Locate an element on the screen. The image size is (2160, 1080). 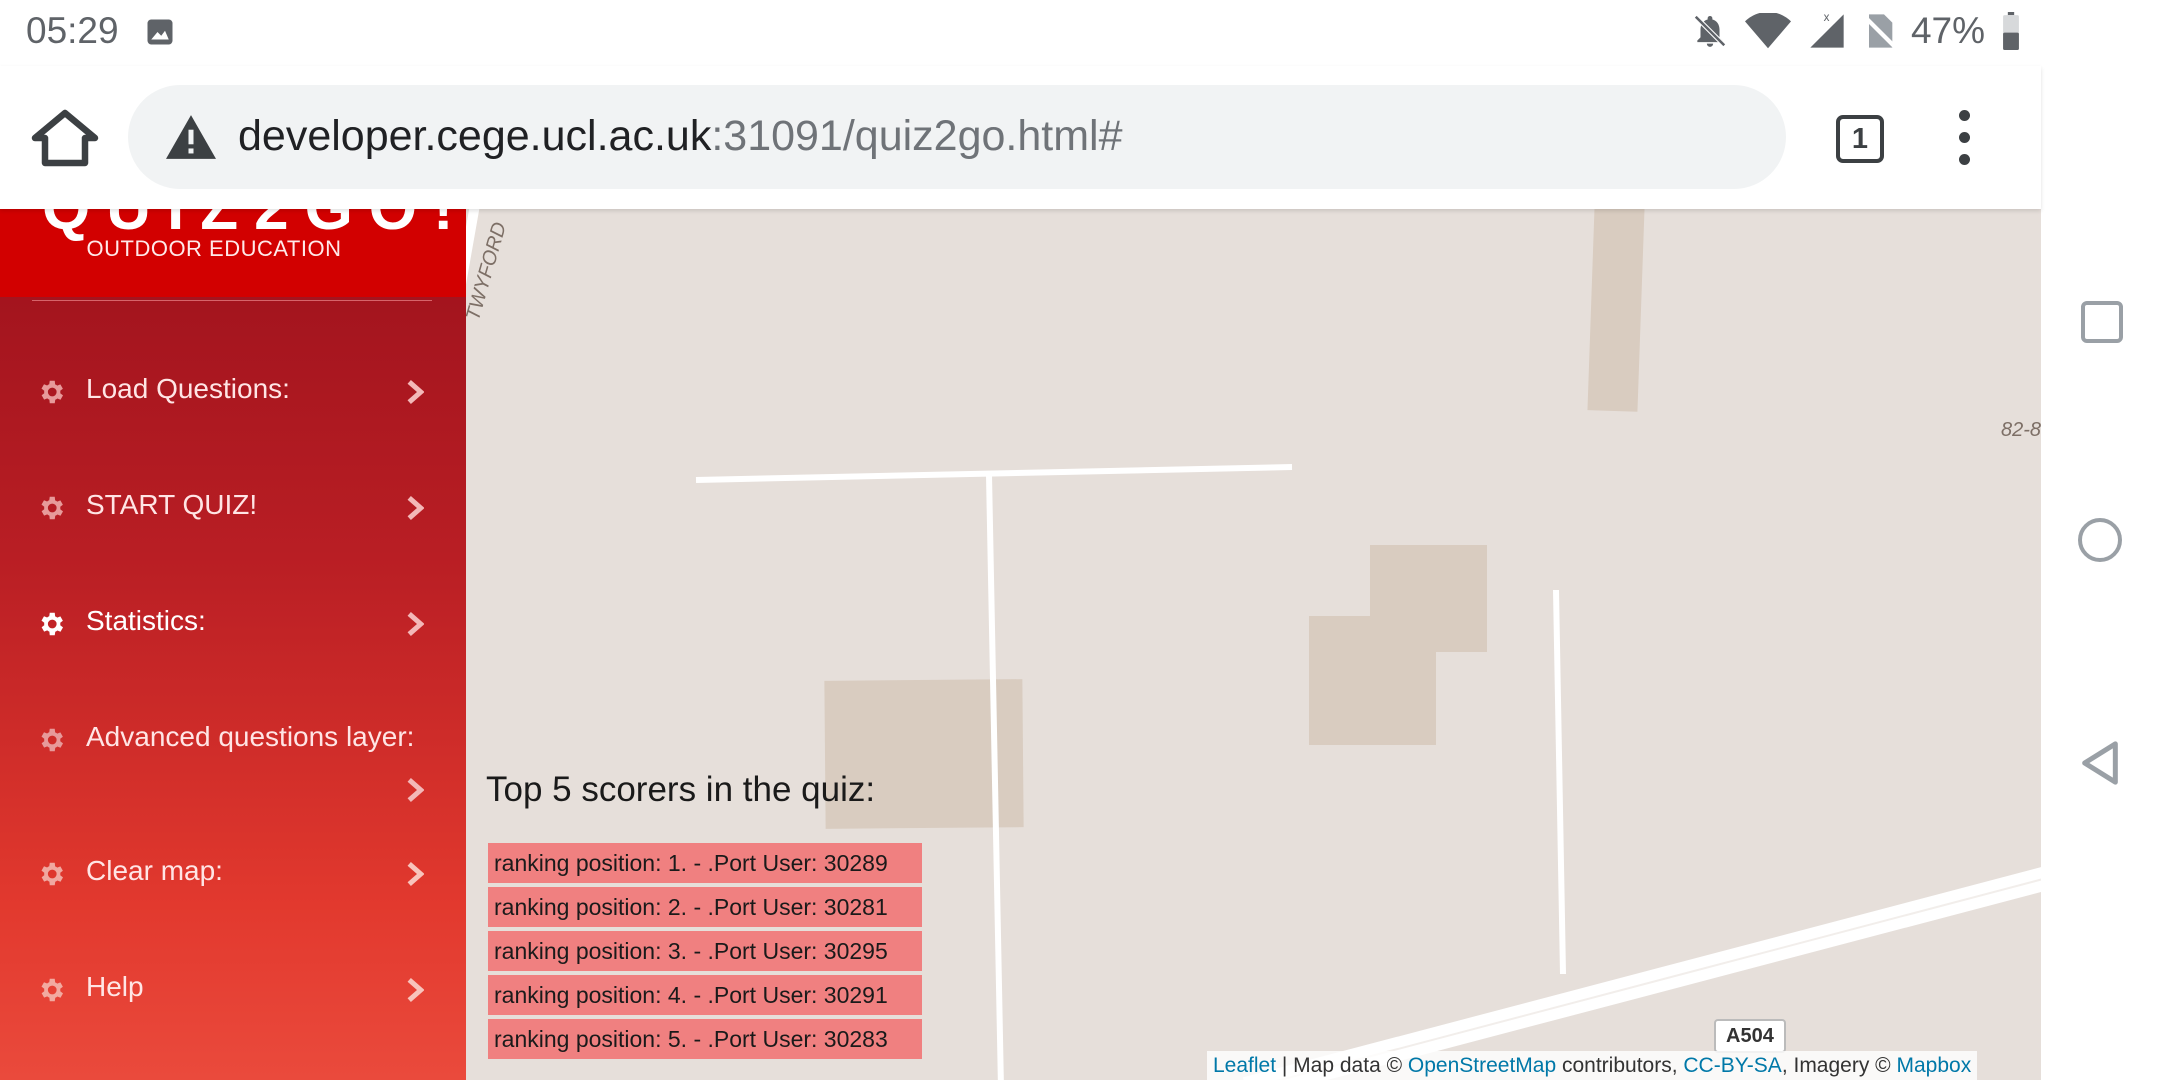
image-icon is located at coordinates (160, 32).